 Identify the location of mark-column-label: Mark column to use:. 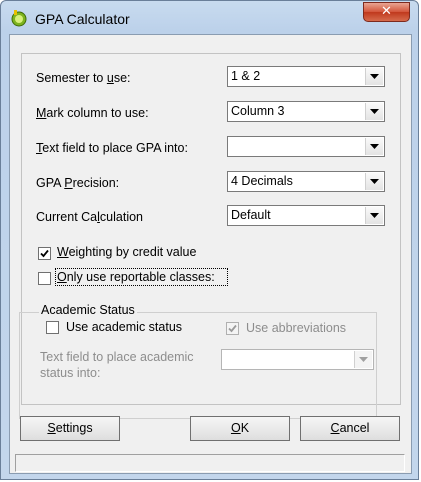
(92, 113).